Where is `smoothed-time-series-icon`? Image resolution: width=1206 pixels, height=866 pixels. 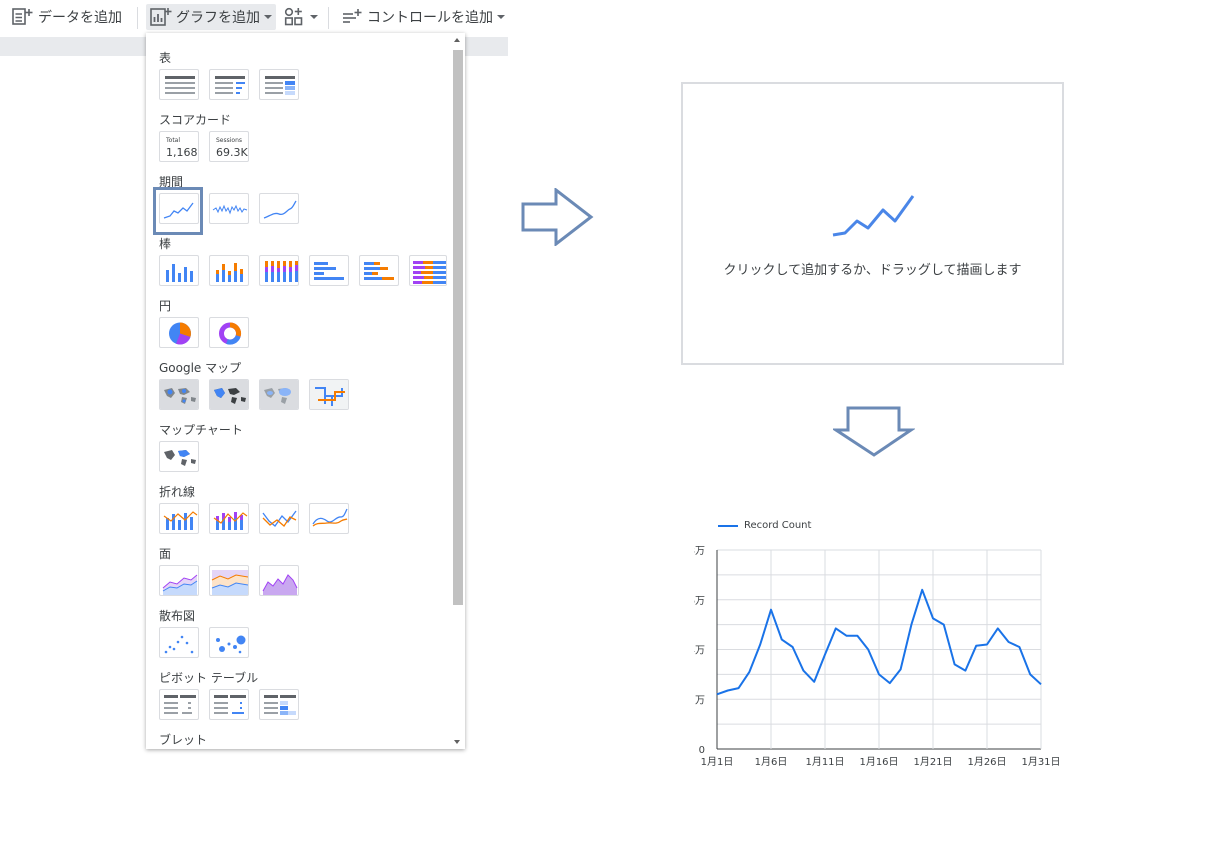
smoothed-time-series-icon is located at coordinates (280, 209).